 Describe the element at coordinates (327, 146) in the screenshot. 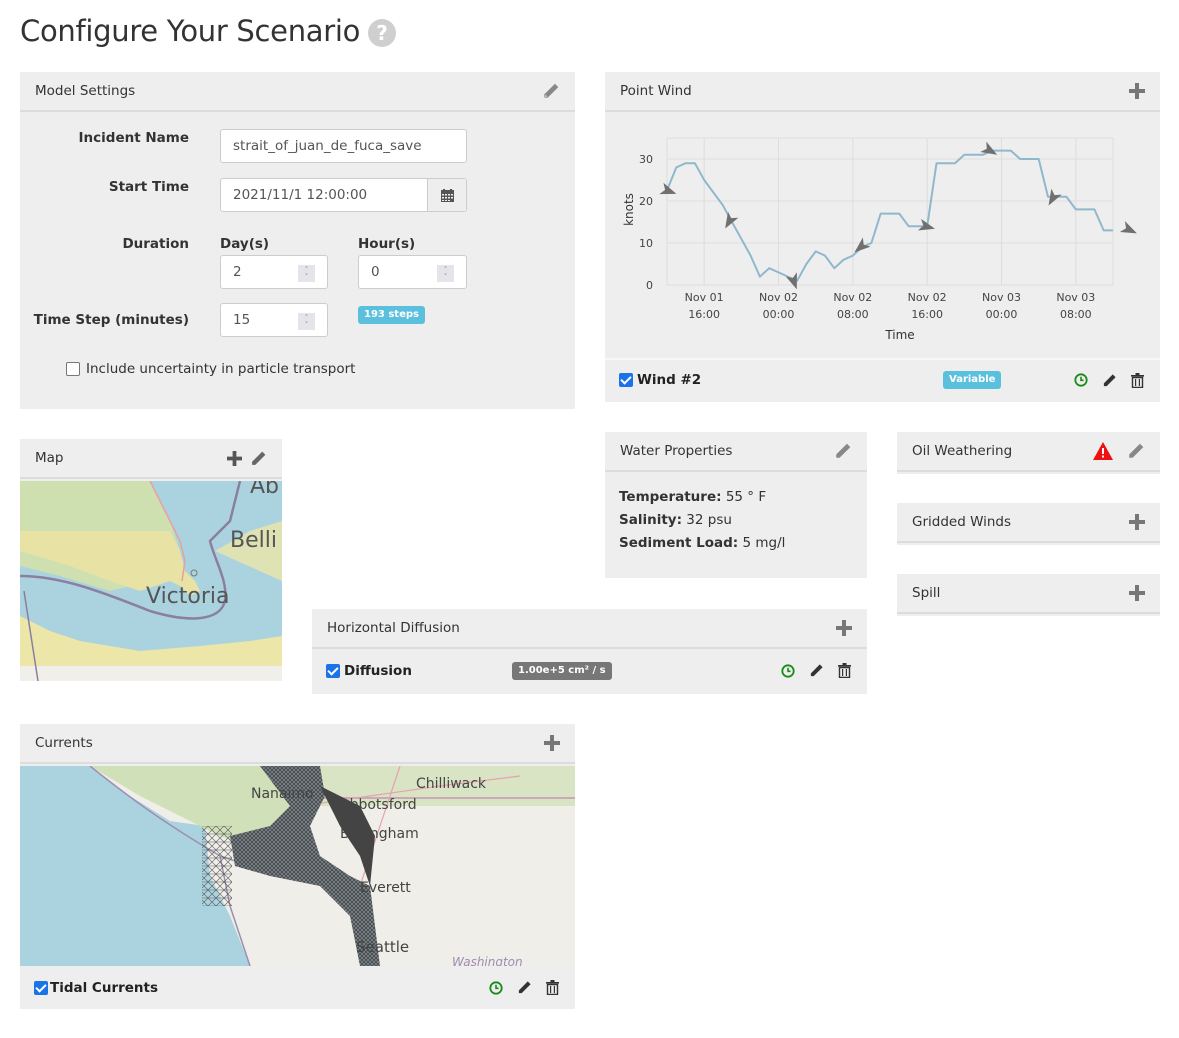

I see `incident-name-value: strait_of_juan_de_fuca_save` at that location.